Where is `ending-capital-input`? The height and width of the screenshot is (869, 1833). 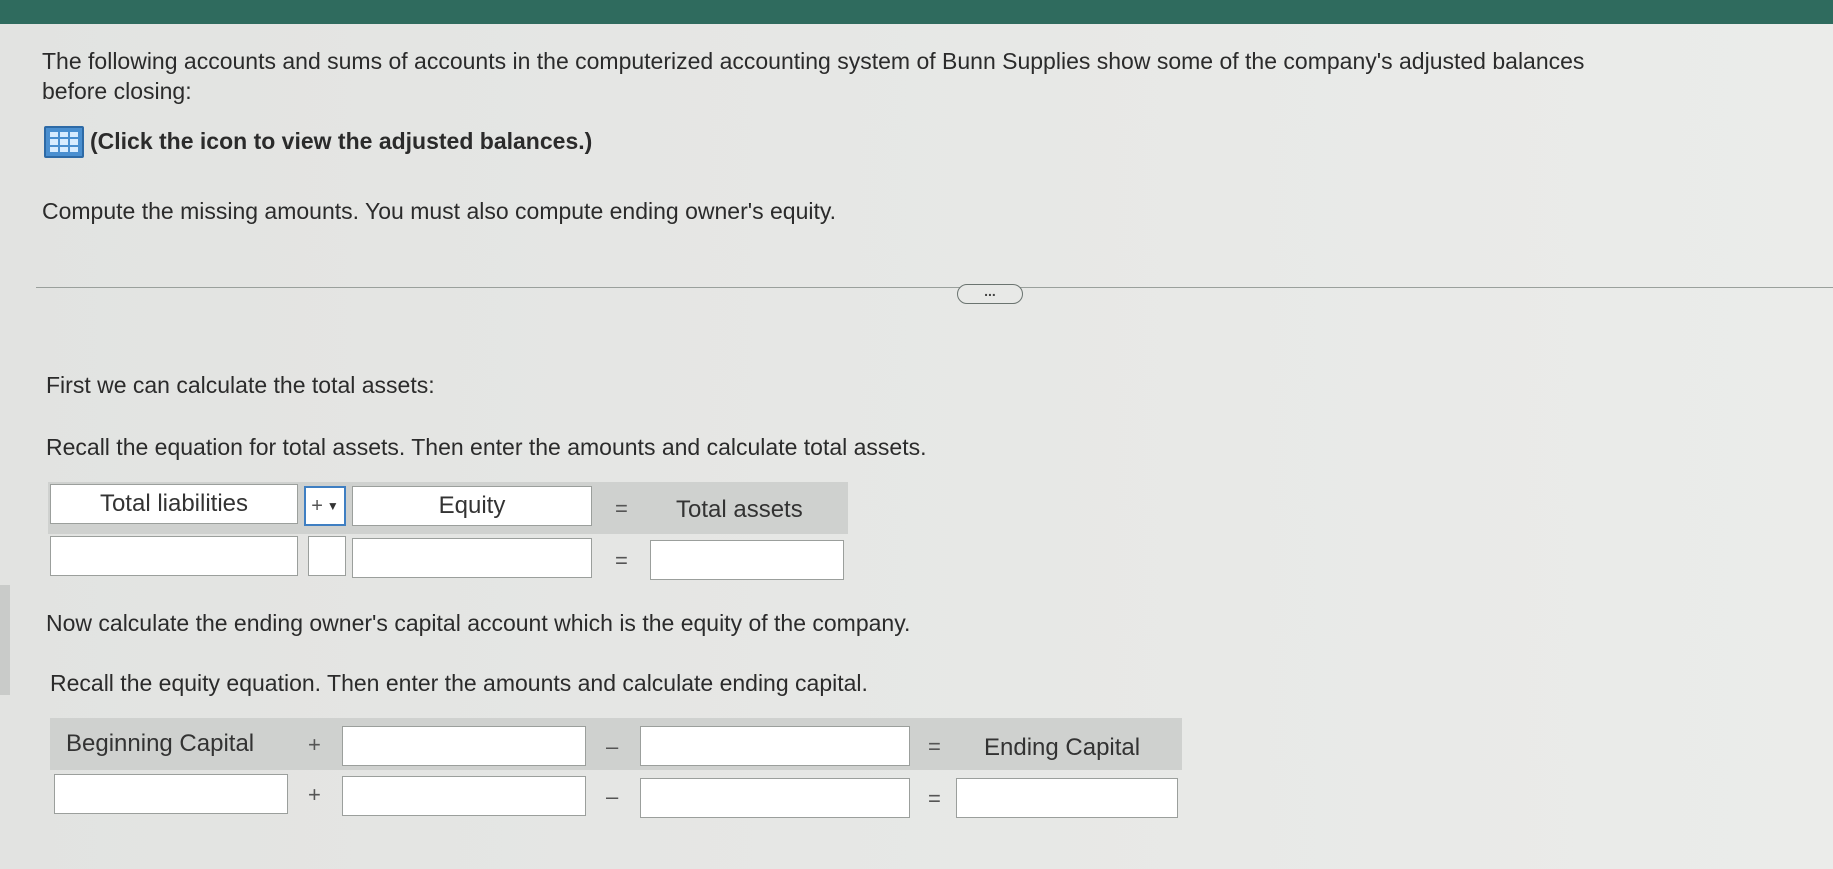 ending-capital-input is located at coordinates (1067, 798).